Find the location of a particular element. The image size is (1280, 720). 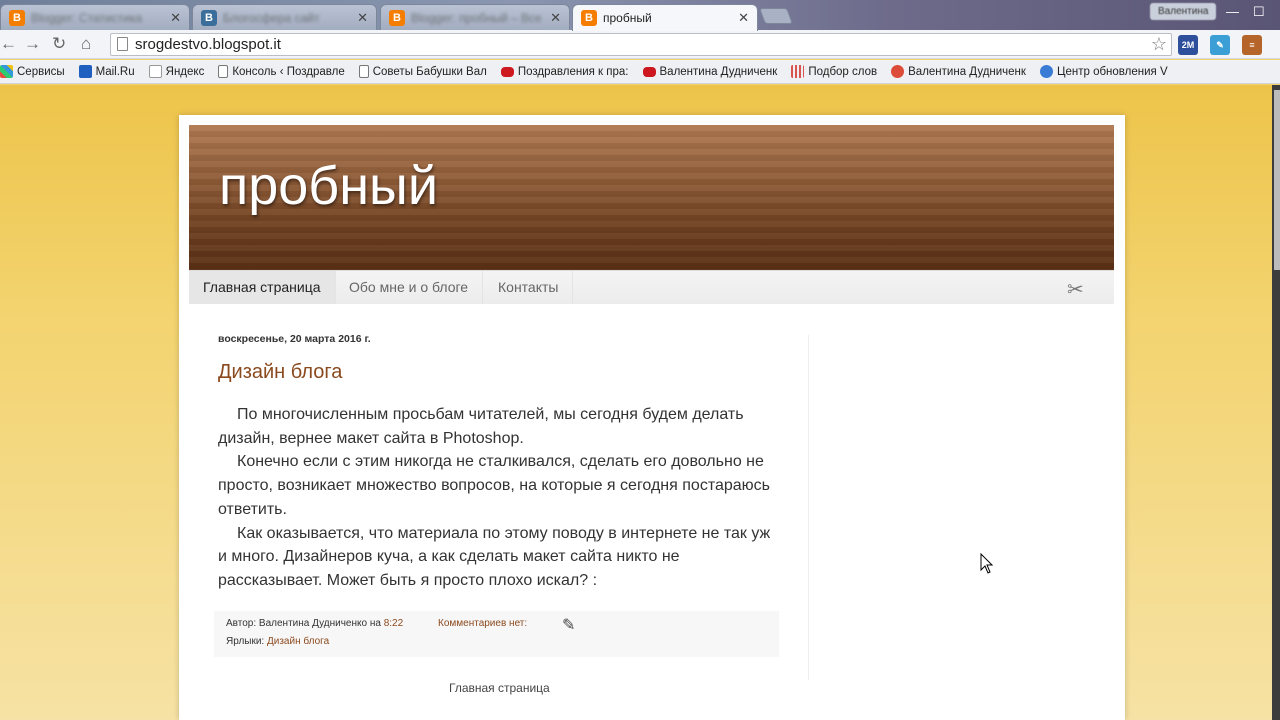

browser-tab: B Блогосфера сайт ✕ is located at coordinates (284, 17).